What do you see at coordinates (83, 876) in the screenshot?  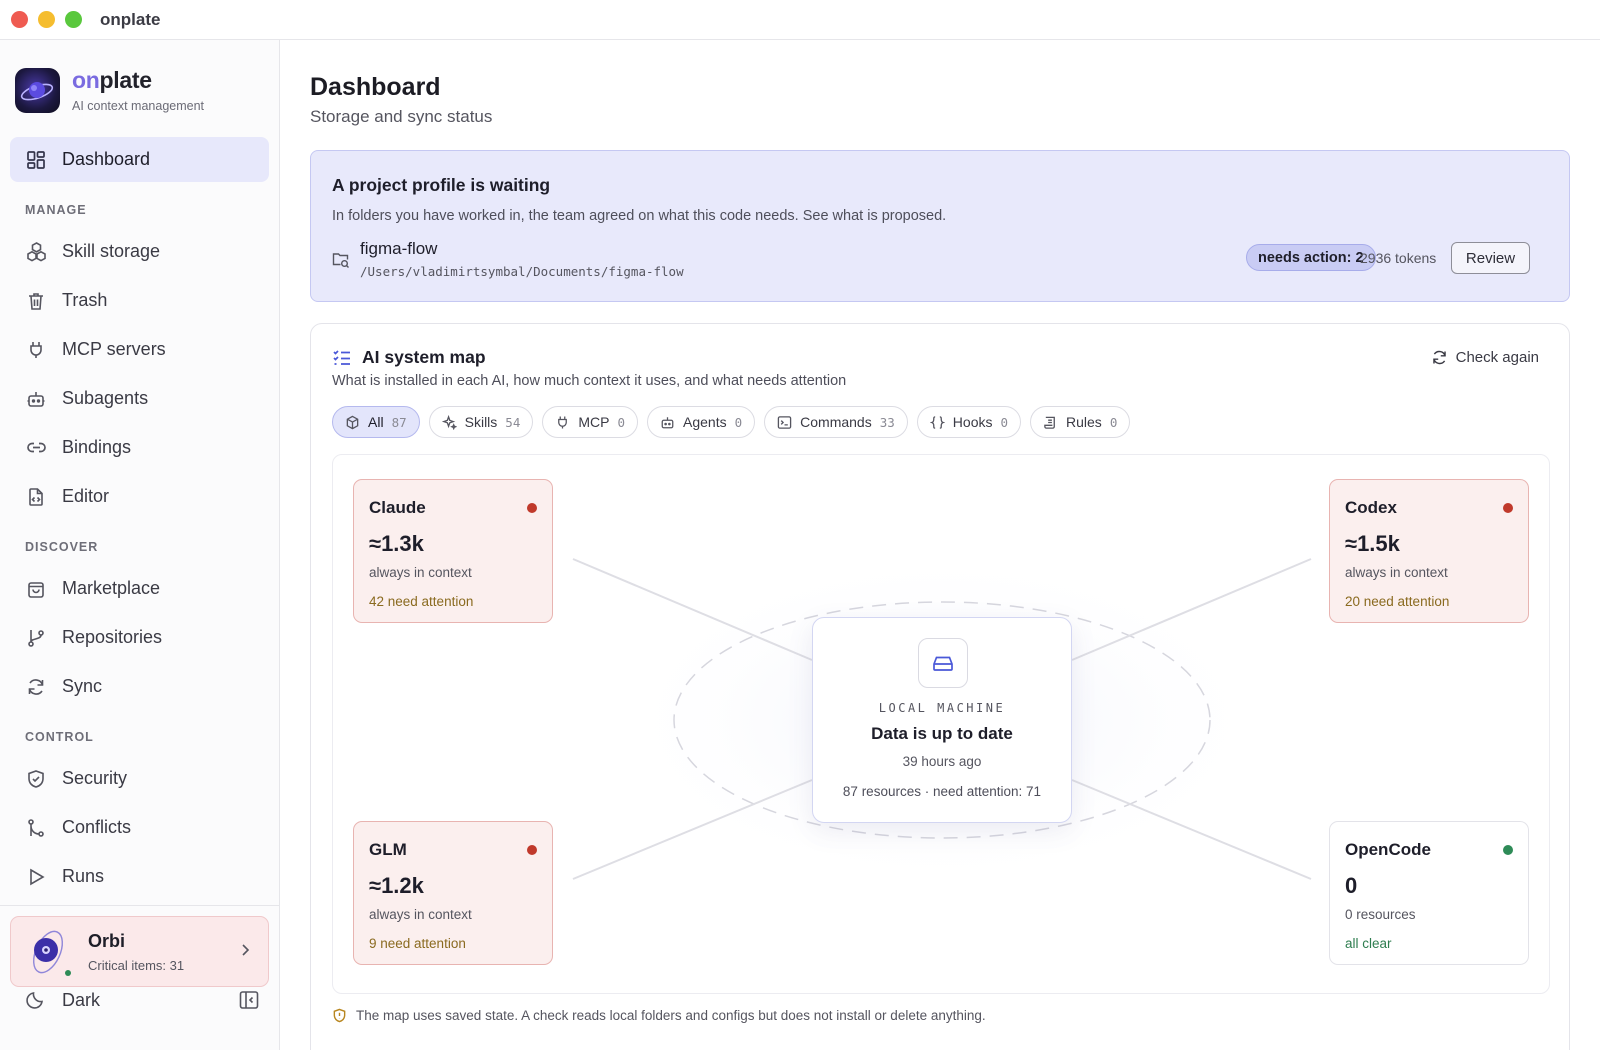 I see `sidebar-item-label: Runs` at bounding box center [83, 876].